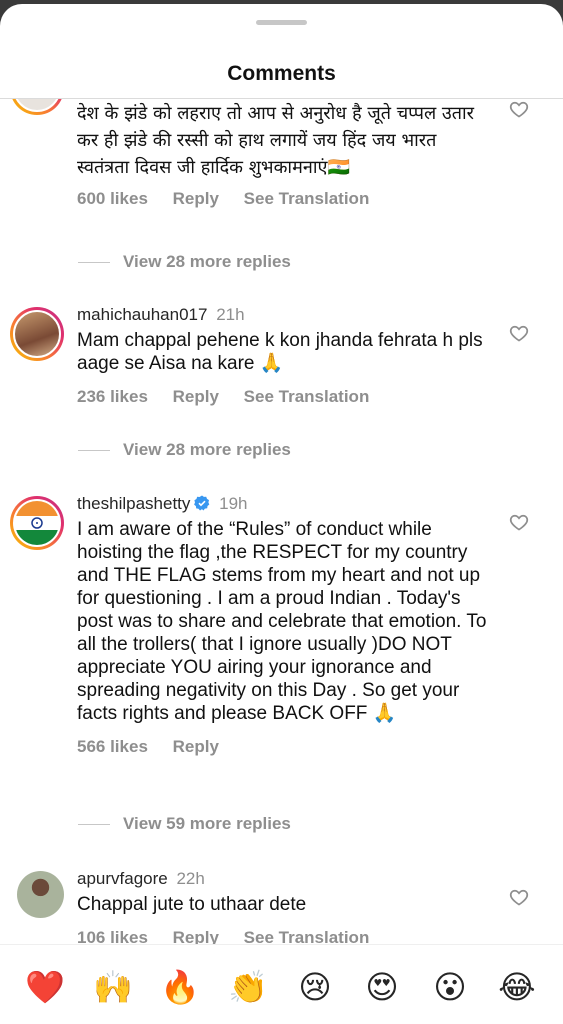 This screenshot has height=1024, width=563. I want to click on username: theshilpashetty, so click(133, 503).